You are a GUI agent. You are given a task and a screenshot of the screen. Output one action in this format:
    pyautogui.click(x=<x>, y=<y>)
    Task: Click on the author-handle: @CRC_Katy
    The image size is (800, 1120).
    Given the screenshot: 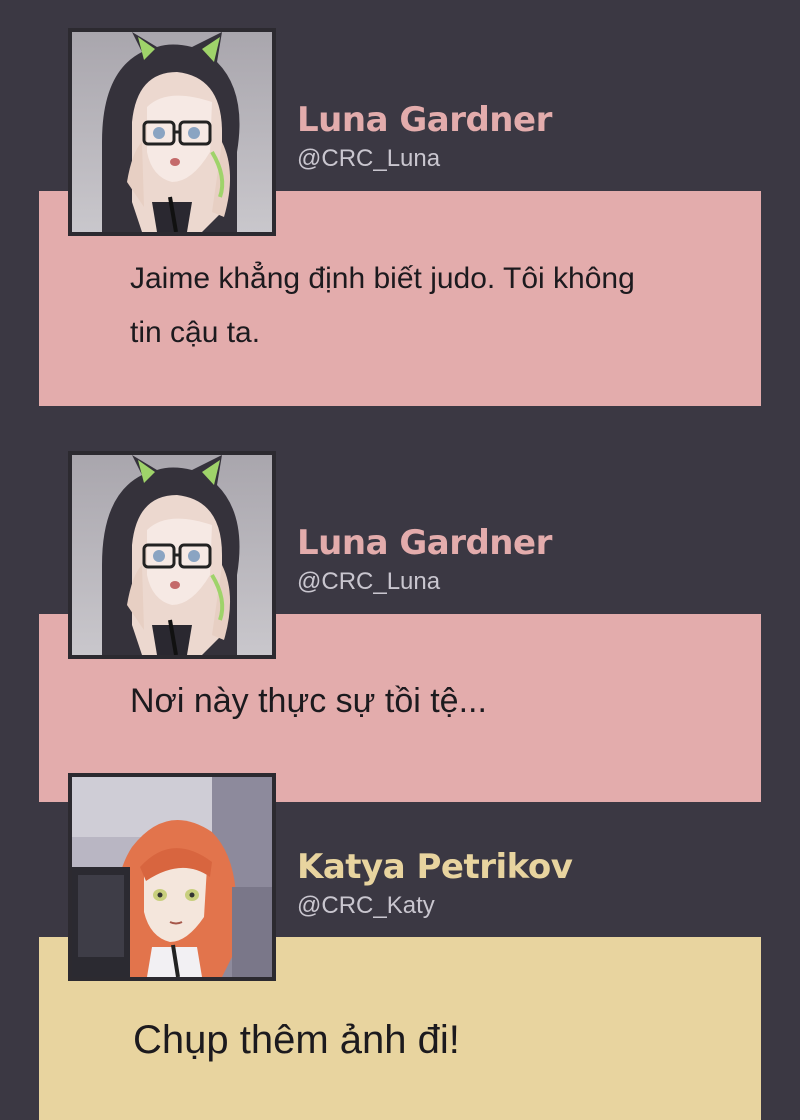 What is the action you would take?
    pyautogui.click(x=366, y=905)
    